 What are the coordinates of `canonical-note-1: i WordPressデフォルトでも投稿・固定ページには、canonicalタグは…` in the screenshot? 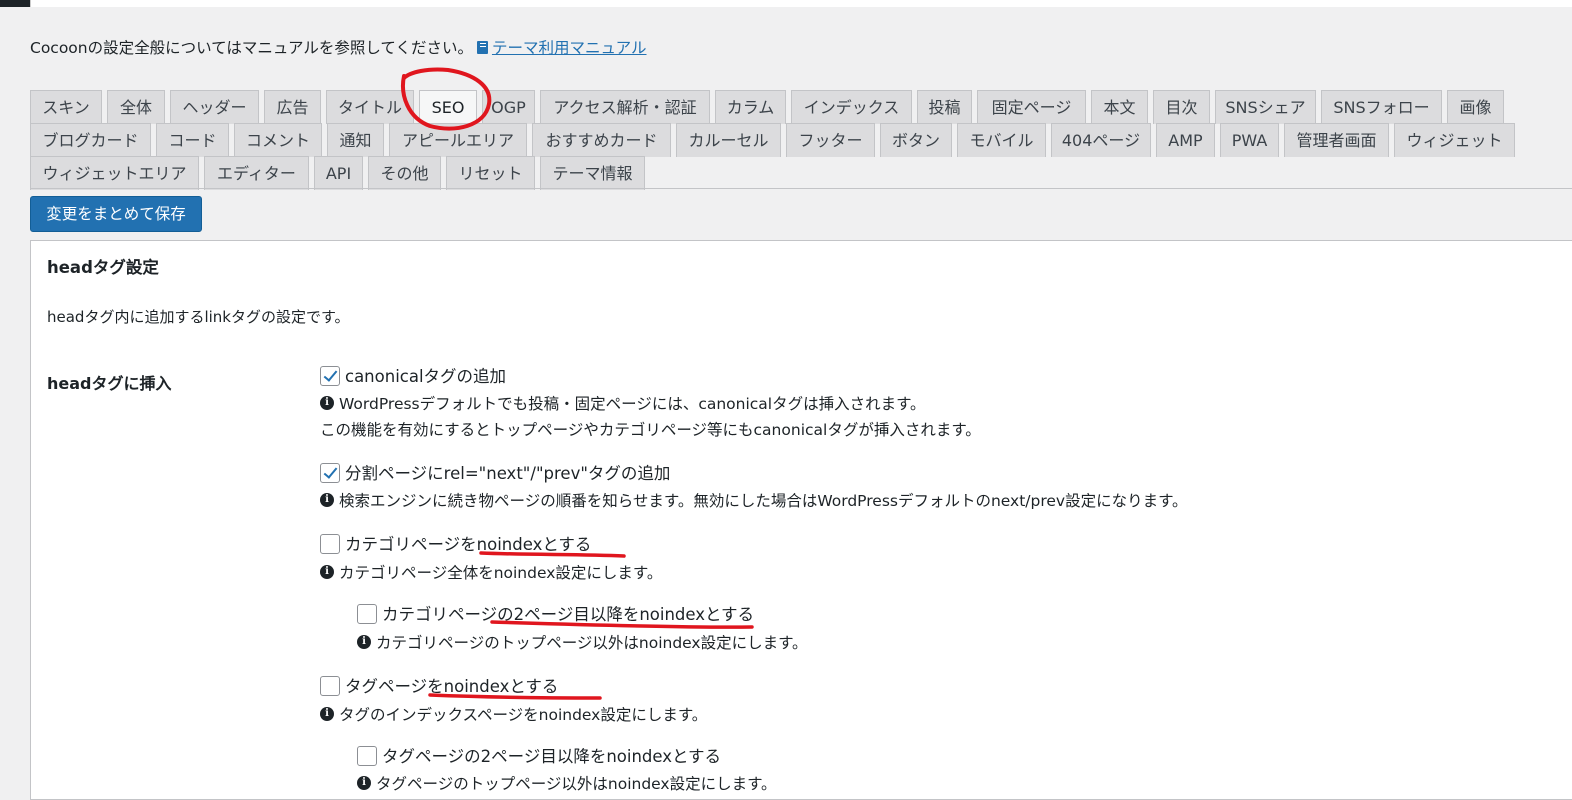 It's located at (623, 404).